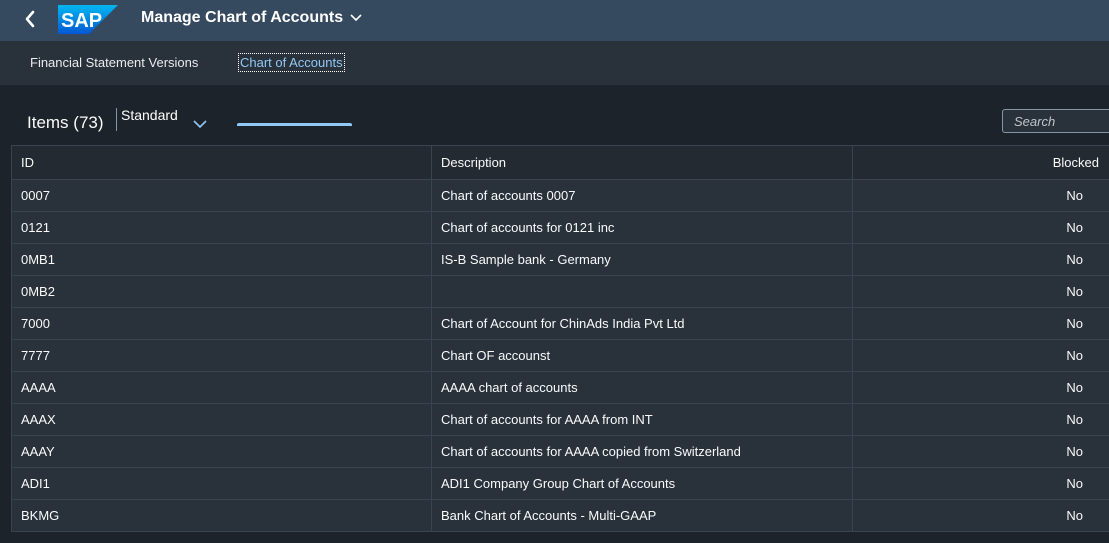 Image resolution: width=1109 pixels, height=543 pixels. What do you see at coordinates (221, 355) in the screenshot?
I see `cell-id: 7777` at bounding box center [221, 355].